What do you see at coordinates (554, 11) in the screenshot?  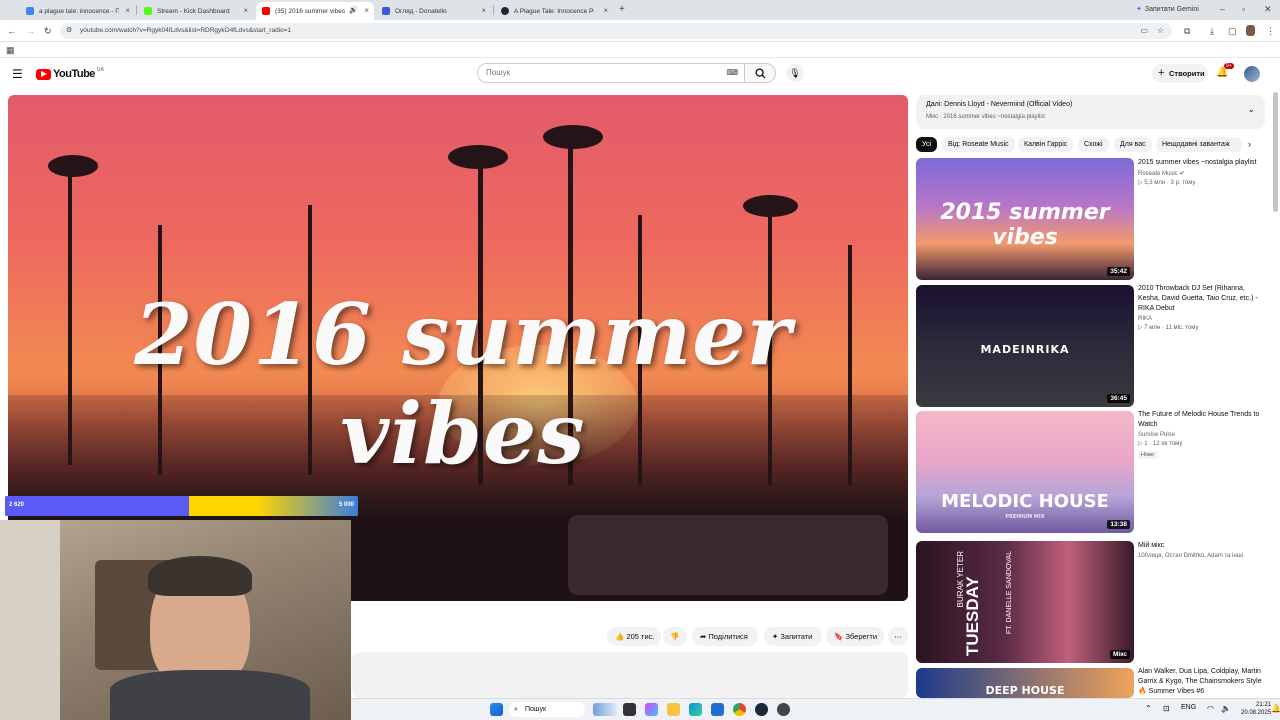 I see `browser-tab: A Plague Tale: Innocence Price ×` at bounding box center [554, 11].